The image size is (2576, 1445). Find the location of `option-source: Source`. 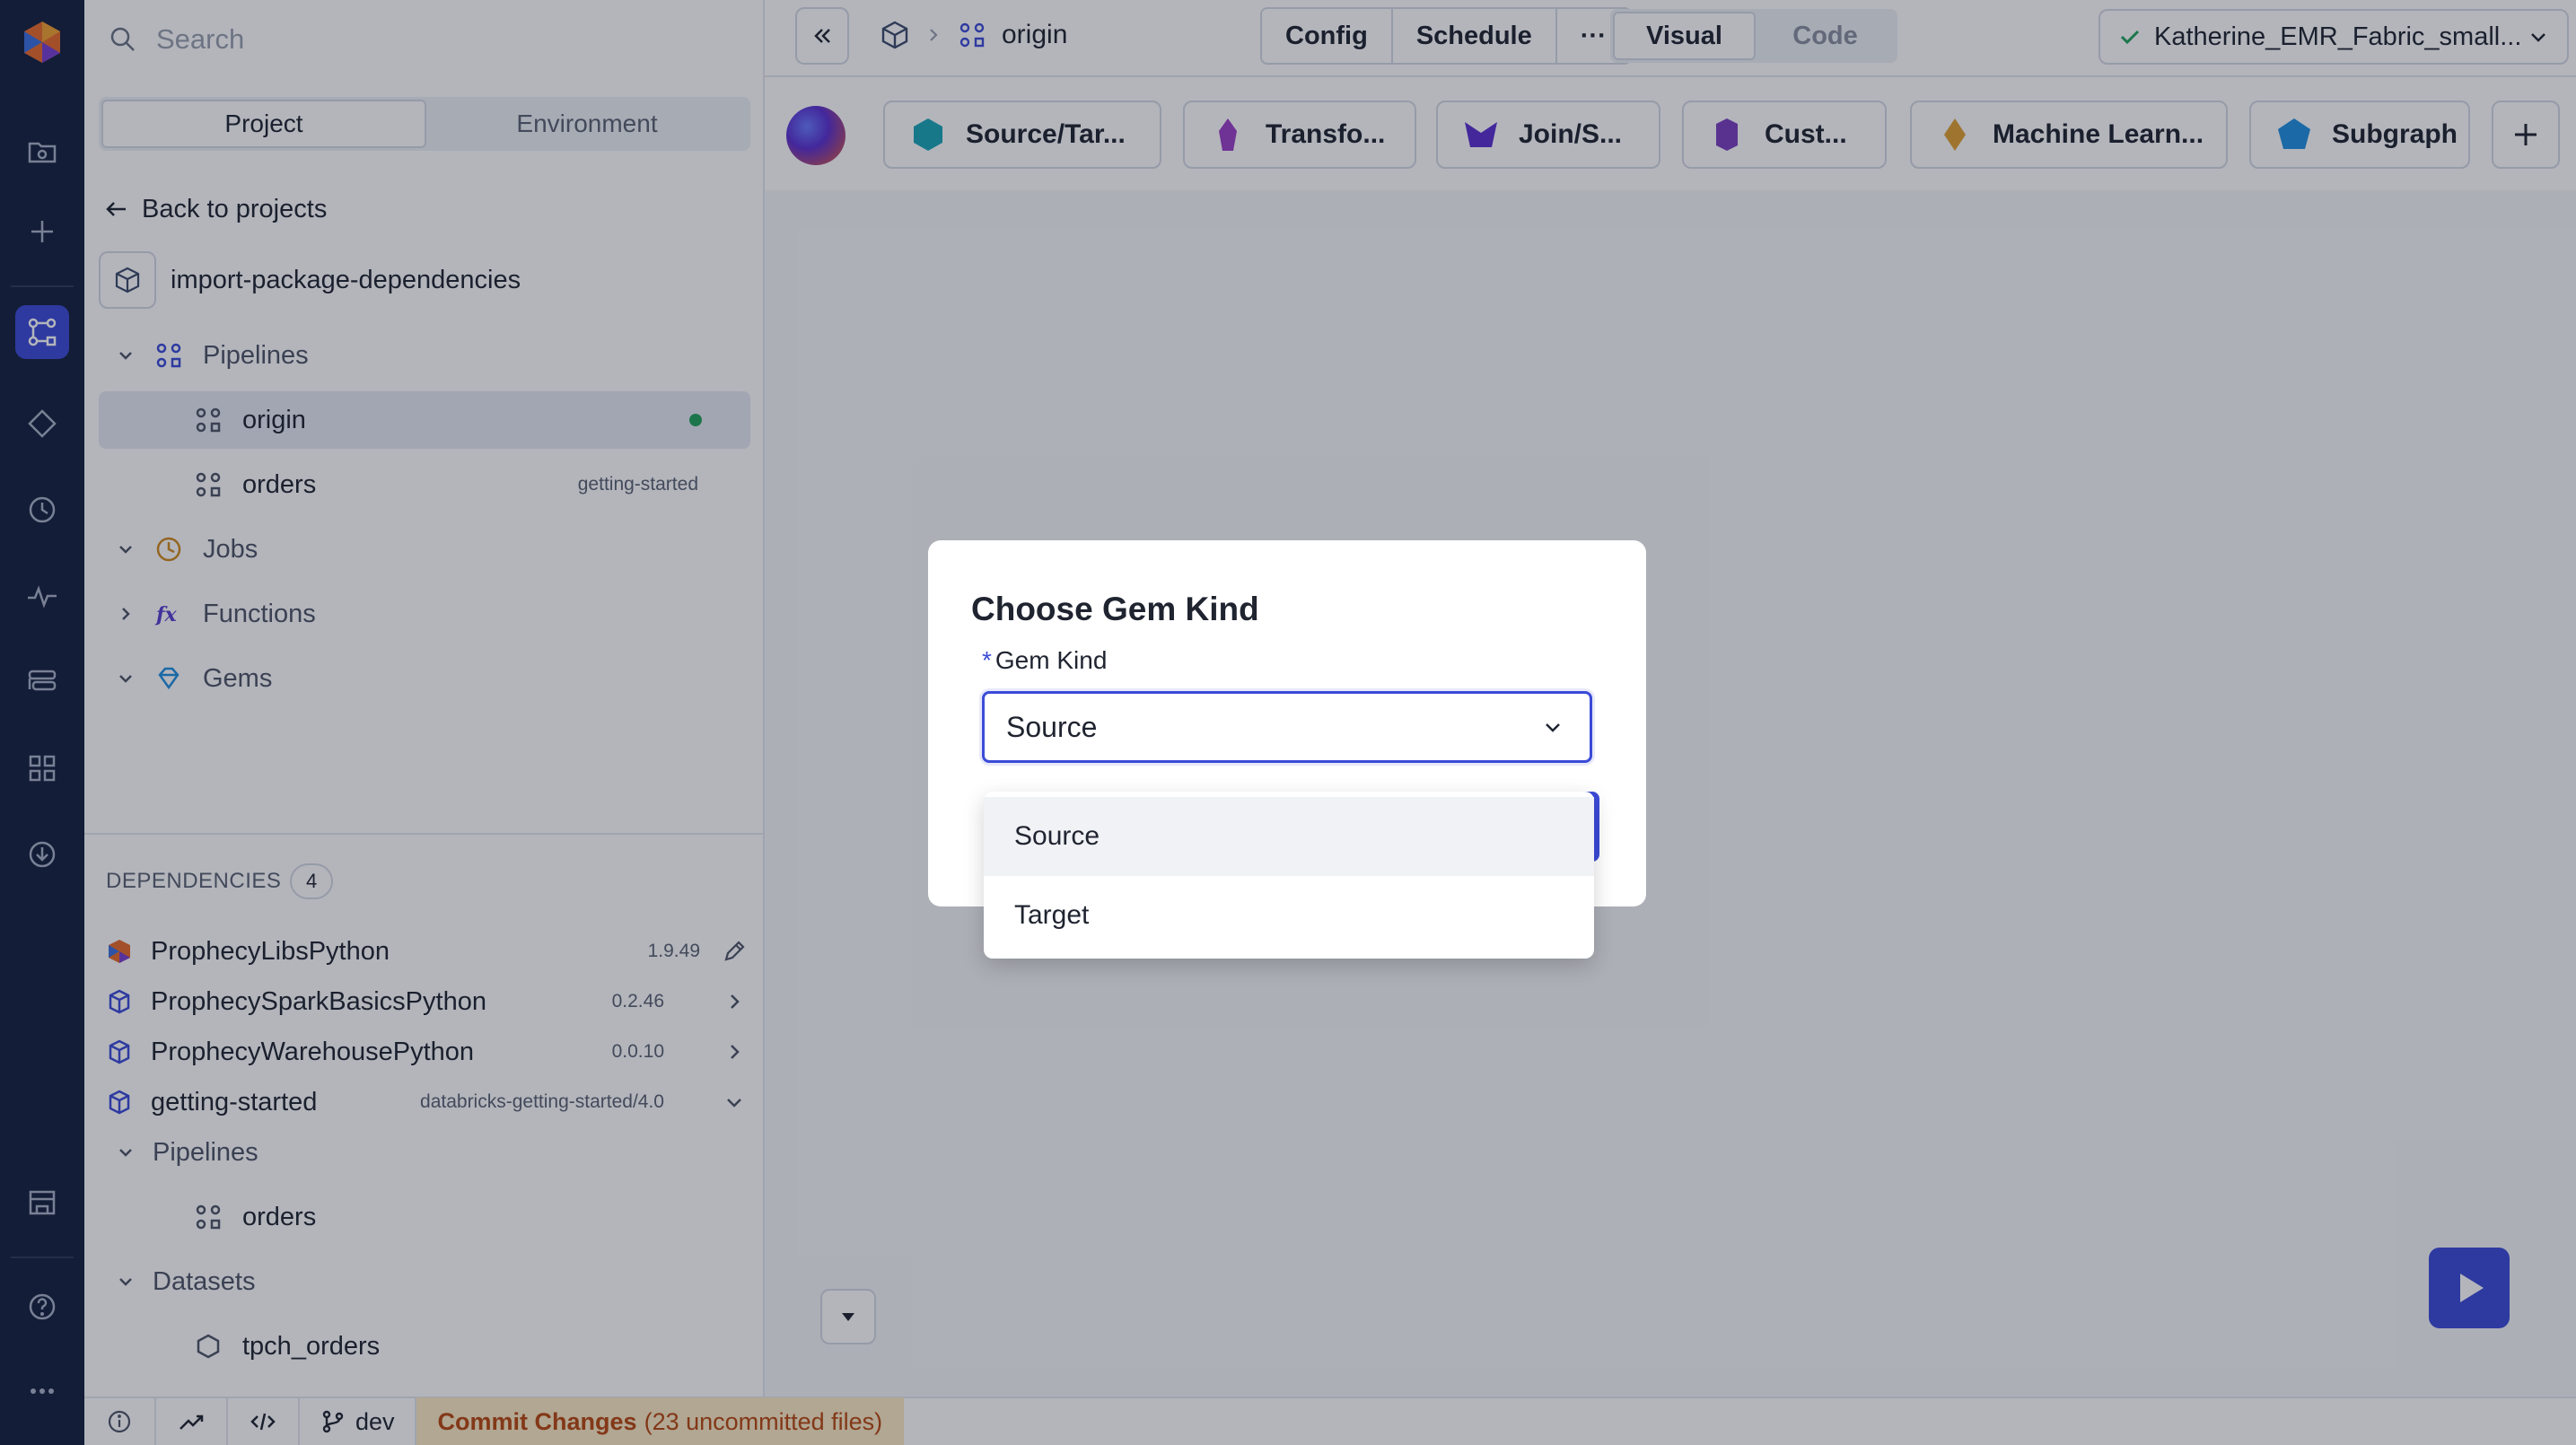

option-source: Source is located at coordinates (1289, 836).